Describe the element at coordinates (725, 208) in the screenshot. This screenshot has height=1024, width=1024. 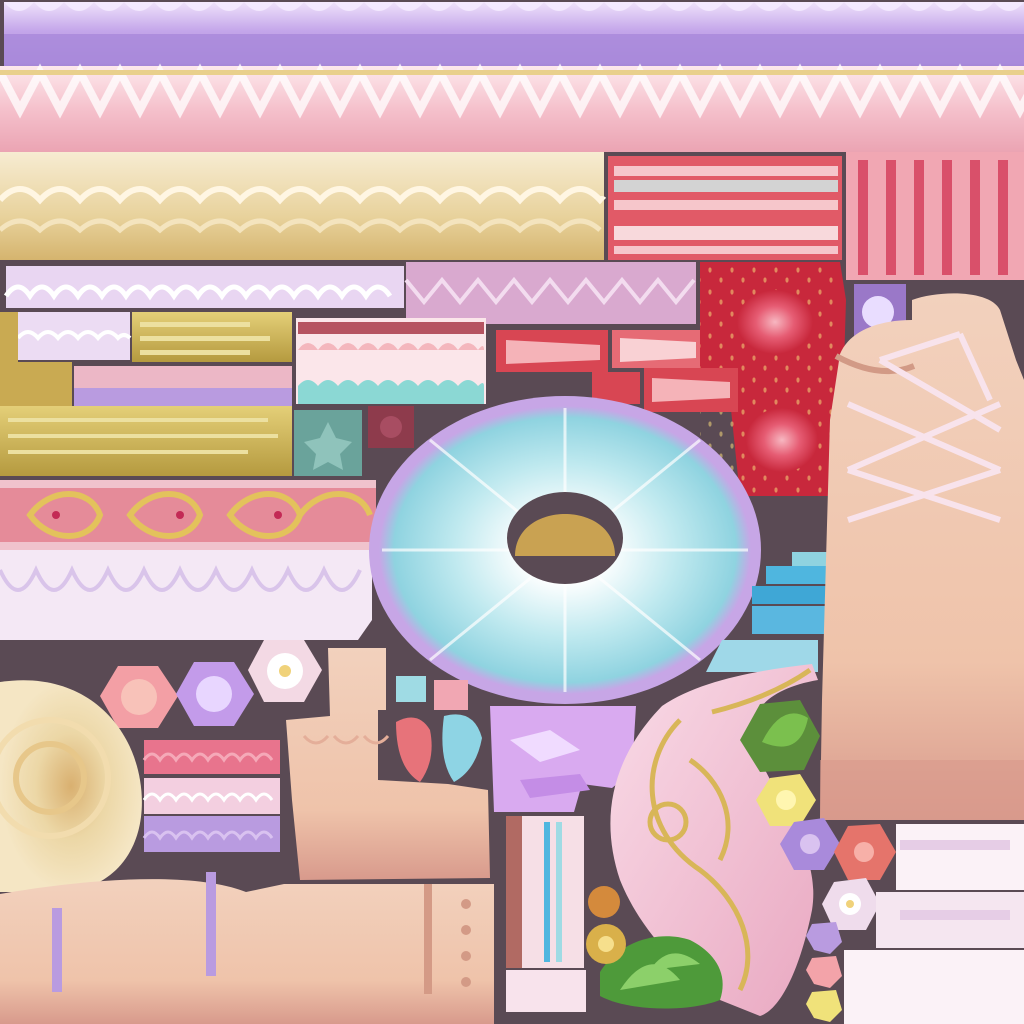
I see `red-stripe-panel` at that location.